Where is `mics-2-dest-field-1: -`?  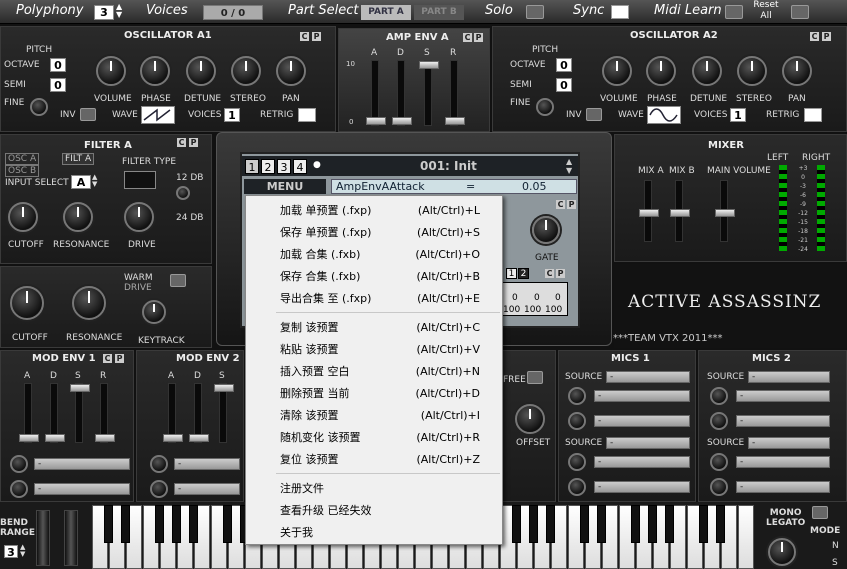
mics-2-dest-field-1: - is located at coordinates (783, 396).